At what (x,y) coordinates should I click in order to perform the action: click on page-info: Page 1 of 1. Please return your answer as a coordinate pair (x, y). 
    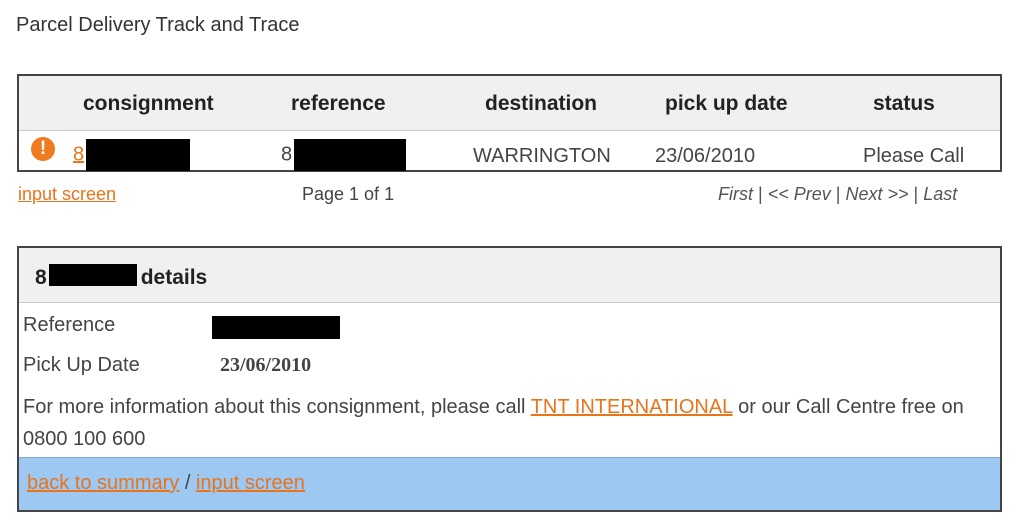
    Looking at the image, I should click on (348, 194).